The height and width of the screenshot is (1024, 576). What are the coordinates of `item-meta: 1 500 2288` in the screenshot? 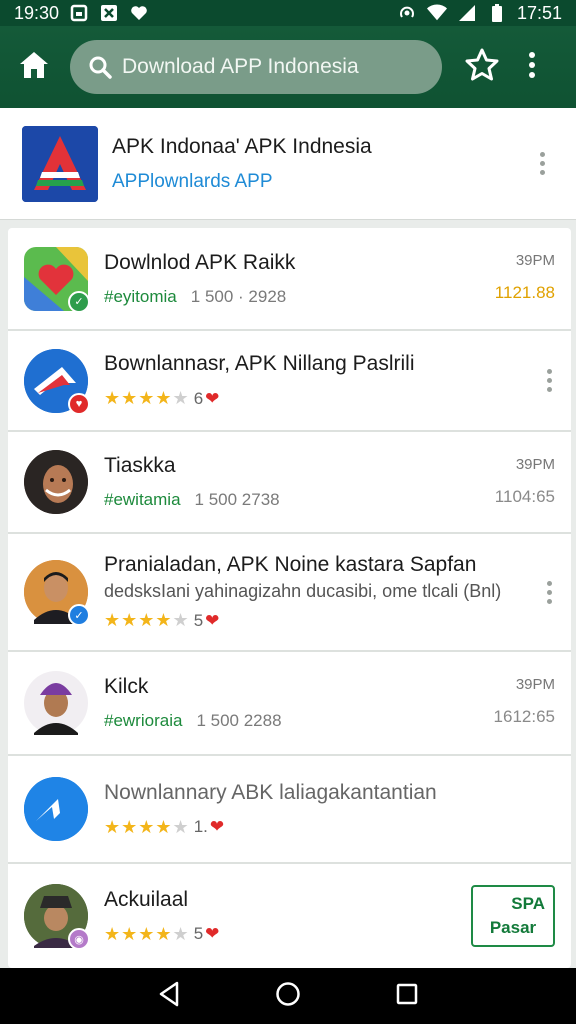 It's located at (239, 720).